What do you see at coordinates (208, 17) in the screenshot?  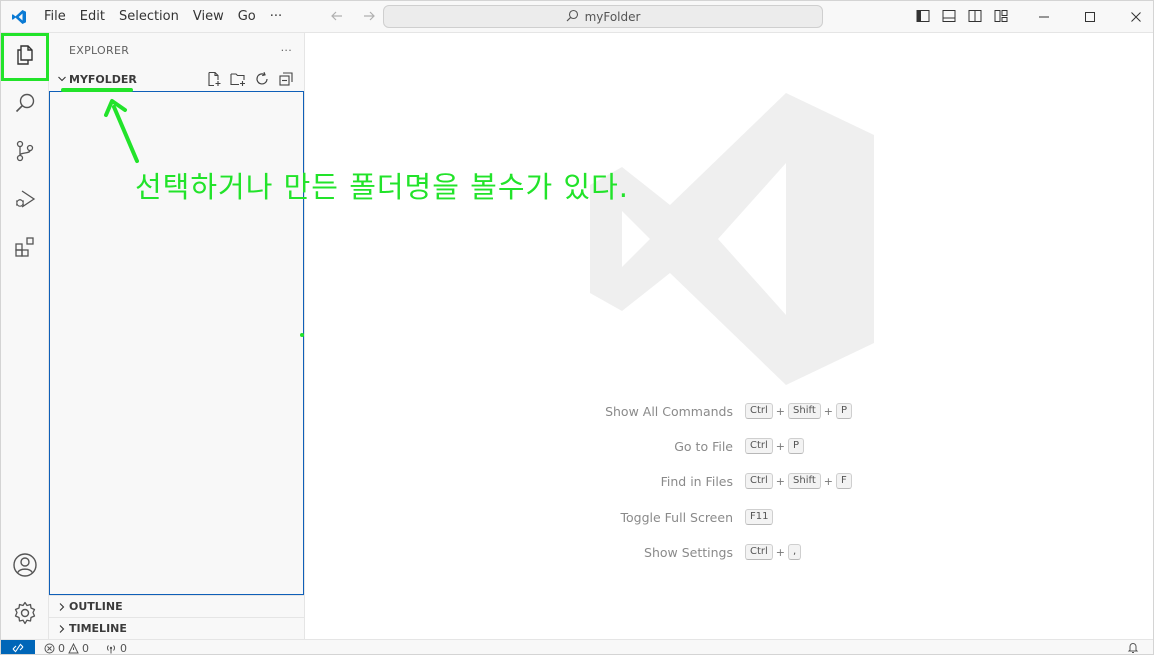 I see `menu-view: View` at bounding box center [208, 17].